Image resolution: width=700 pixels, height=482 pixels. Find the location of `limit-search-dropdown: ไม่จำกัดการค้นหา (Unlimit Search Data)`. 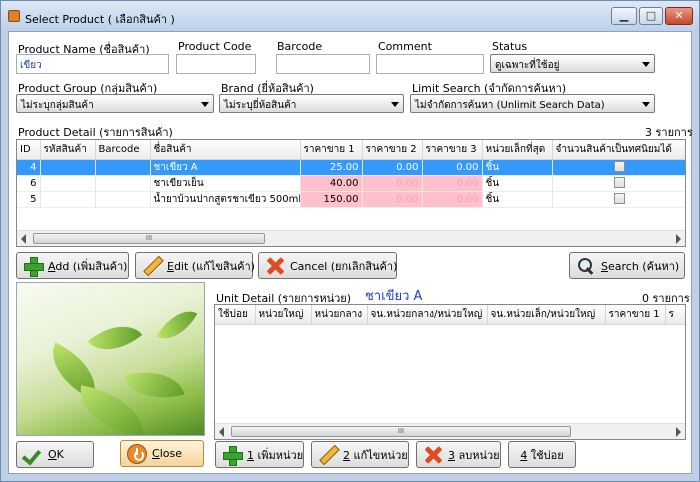

limit-search-dropdown: ไม่จำกัดการค้นหา (Unlimit Search Data) is located at coordinates (532, 103).